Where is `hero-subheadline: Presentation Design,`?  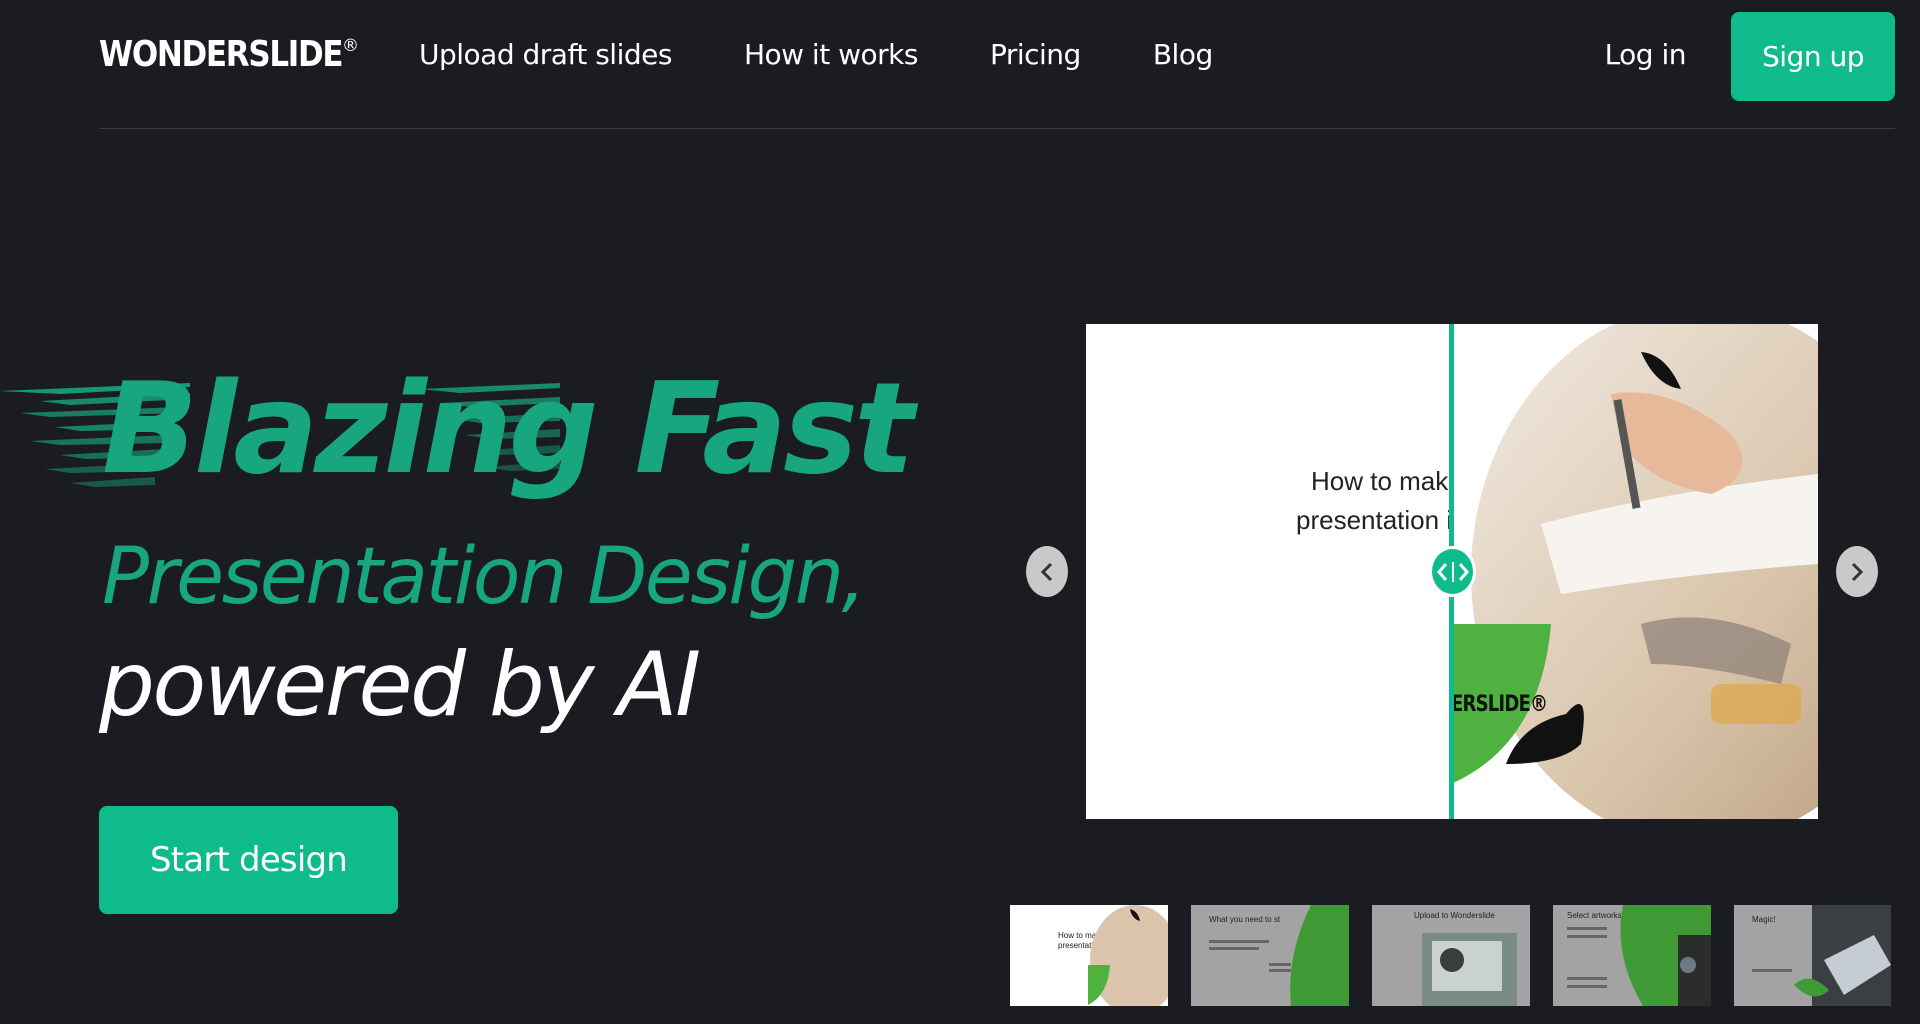 hero-subheadline: Presentation Design, is located at coordinates (484, 577).